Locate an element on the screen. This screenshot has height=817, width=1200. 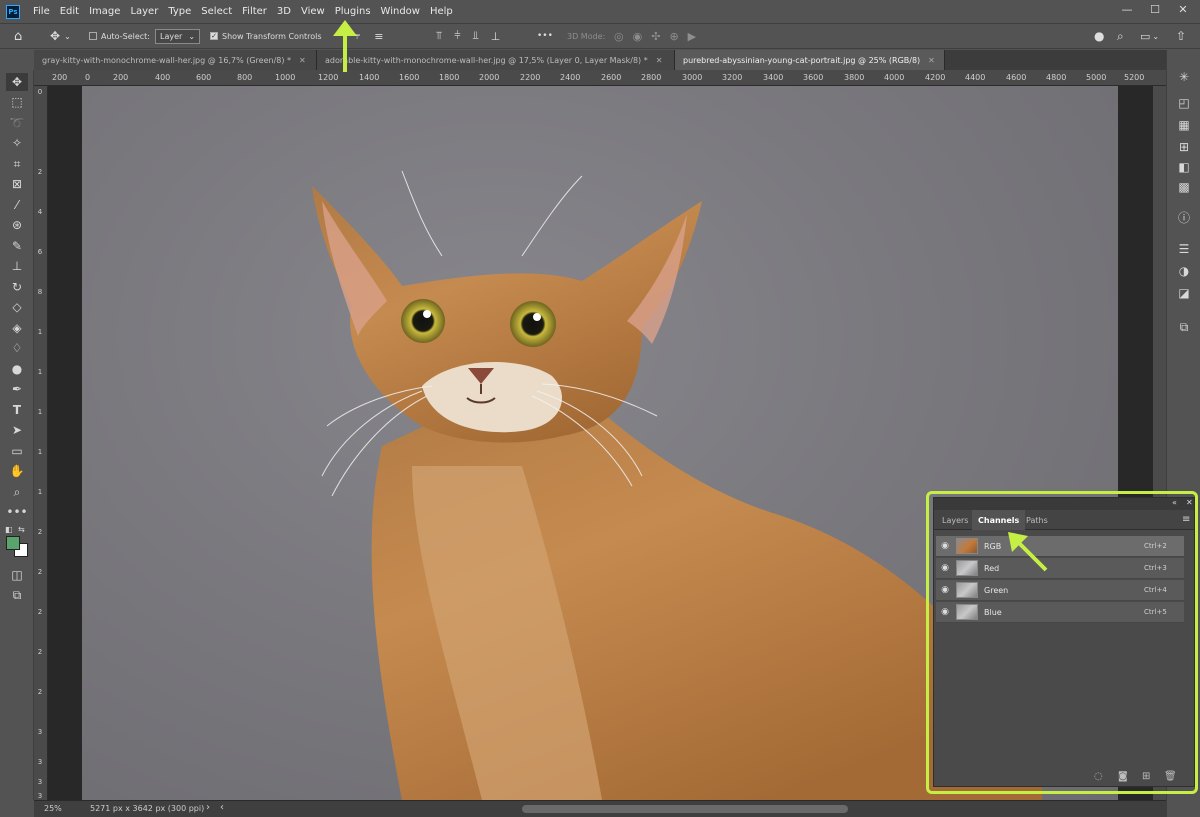
menu-window: Window is located at coordinates (400, 11).